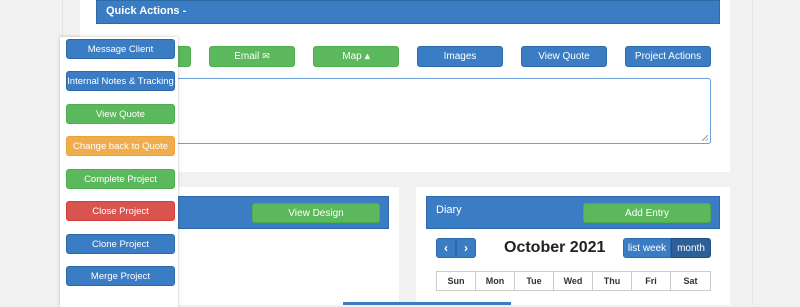  I want to click on menu-label: Close Project, so click(120, 211).